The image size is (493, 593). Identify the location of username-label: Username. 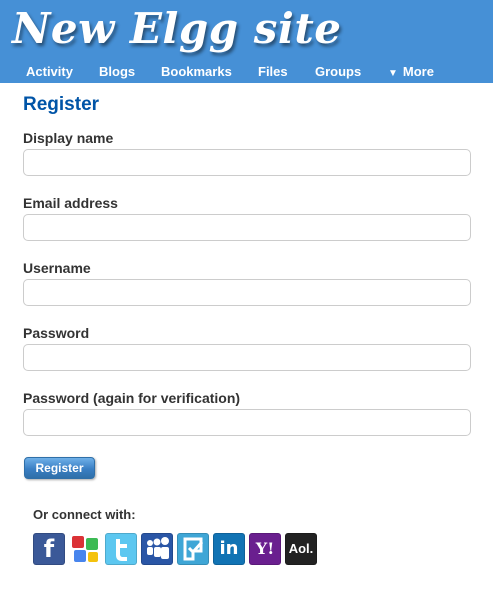
(57, 268).